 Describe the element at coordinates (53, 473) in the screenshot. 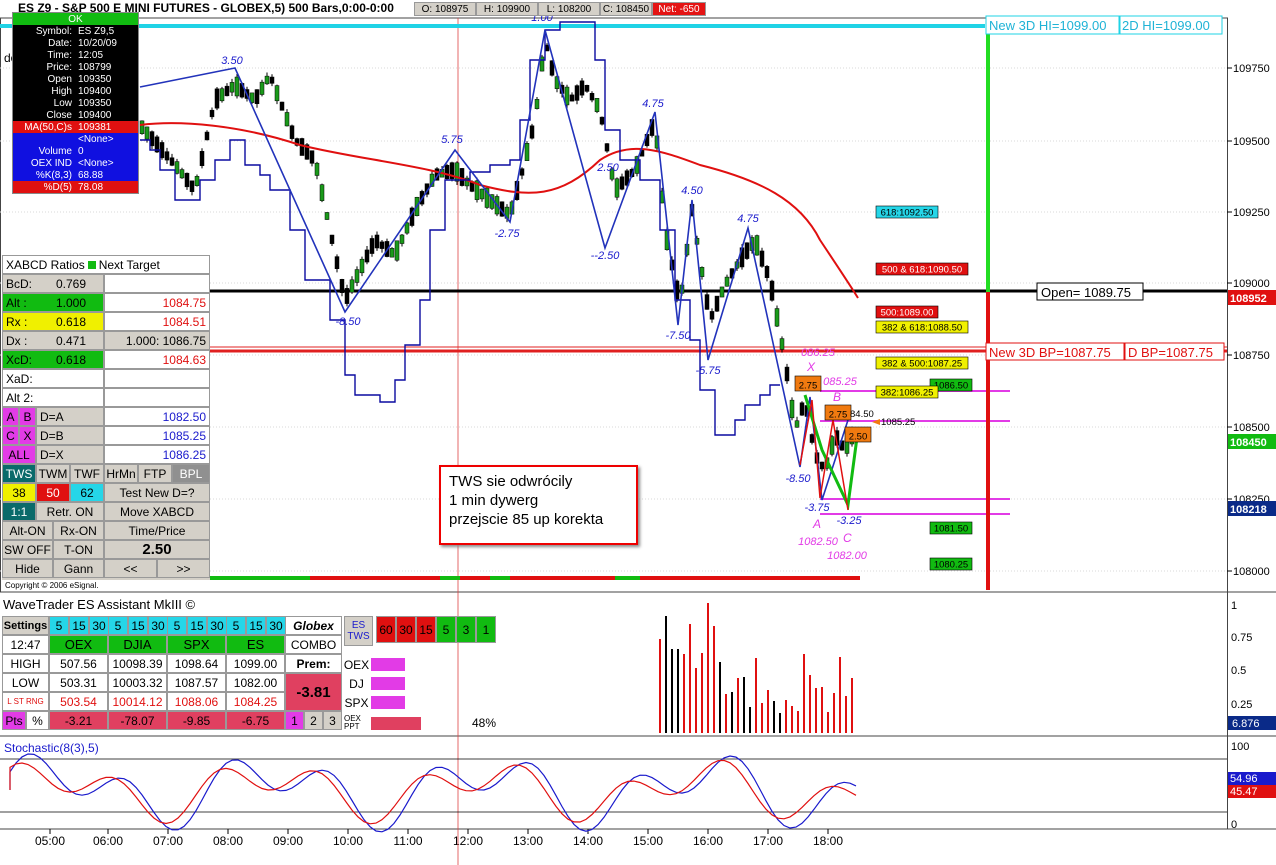

I see `tab-twm: TWM` at that location.